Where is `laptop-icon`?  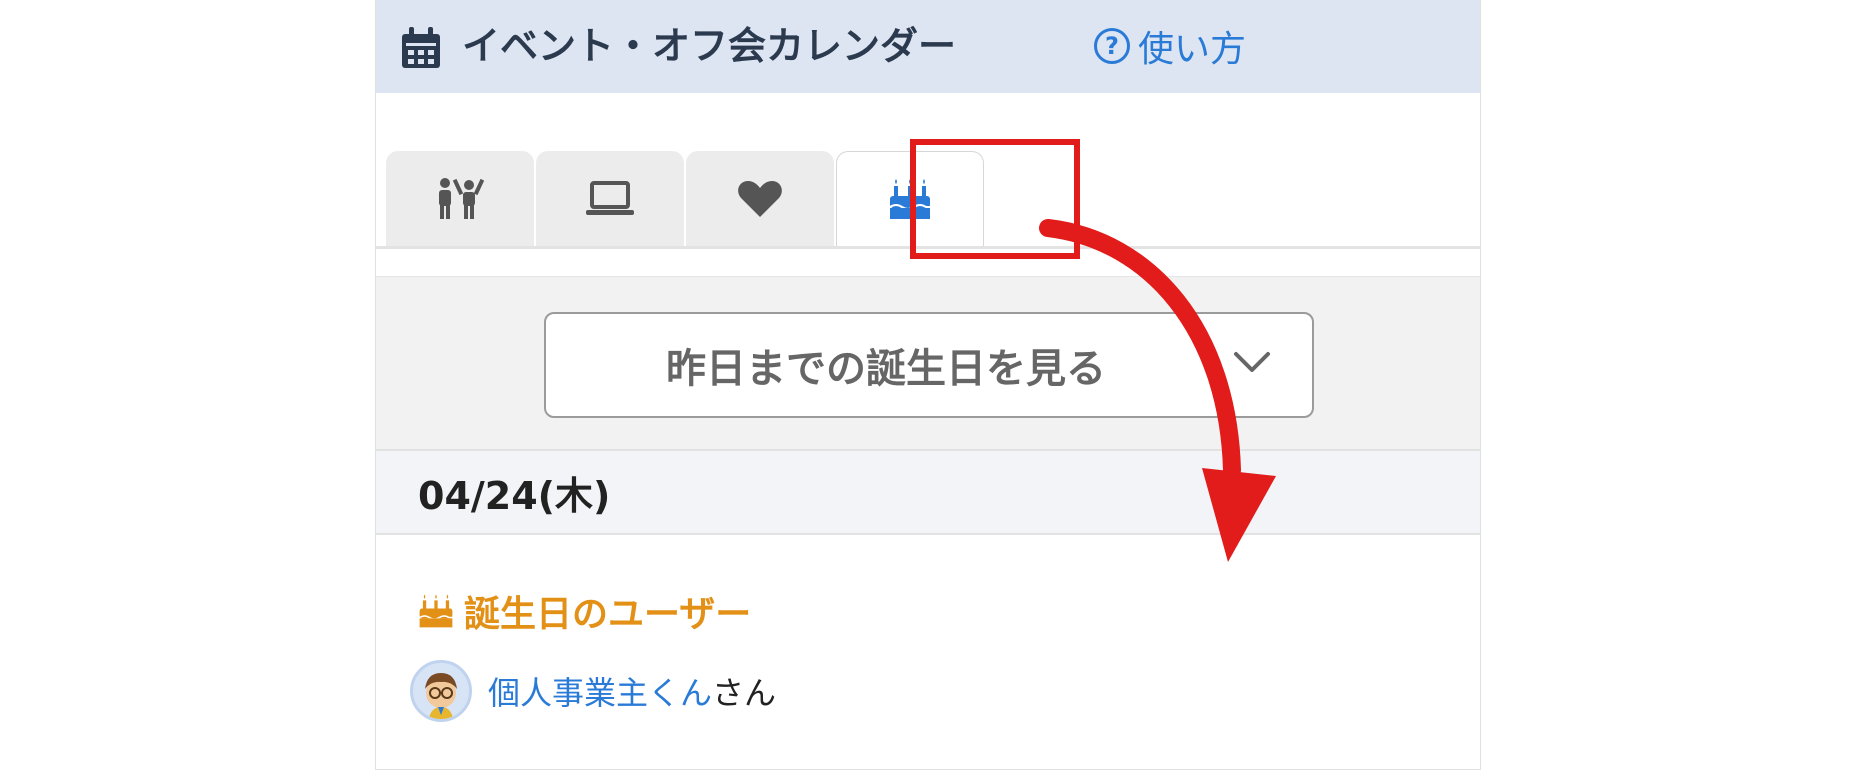 laptop-icon is located at coordinates (610, 197).